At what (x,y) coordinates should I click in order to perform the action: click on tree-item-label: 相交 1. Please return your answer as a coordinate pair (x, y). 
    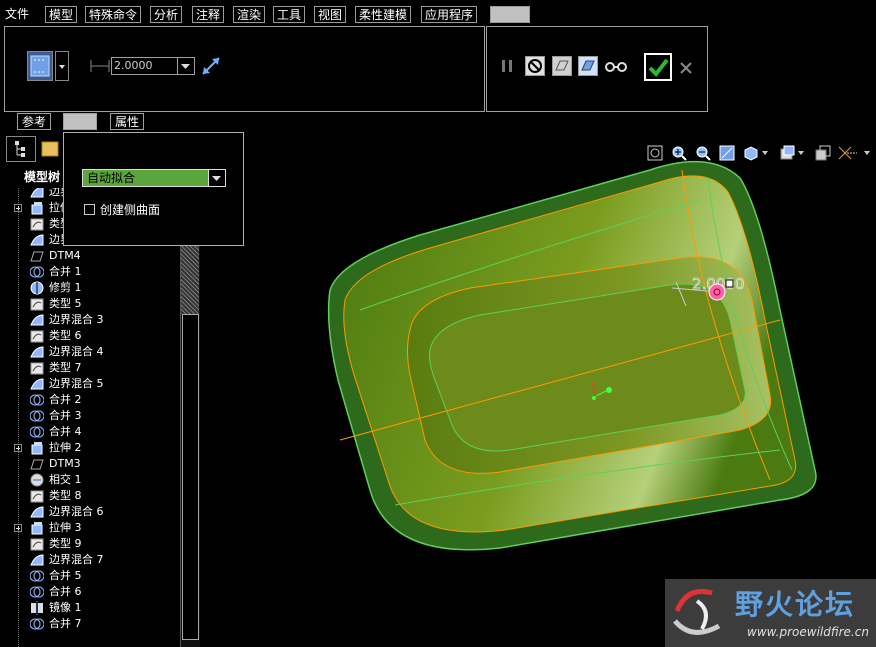
    Looking at the image, I should click on (65, 479).